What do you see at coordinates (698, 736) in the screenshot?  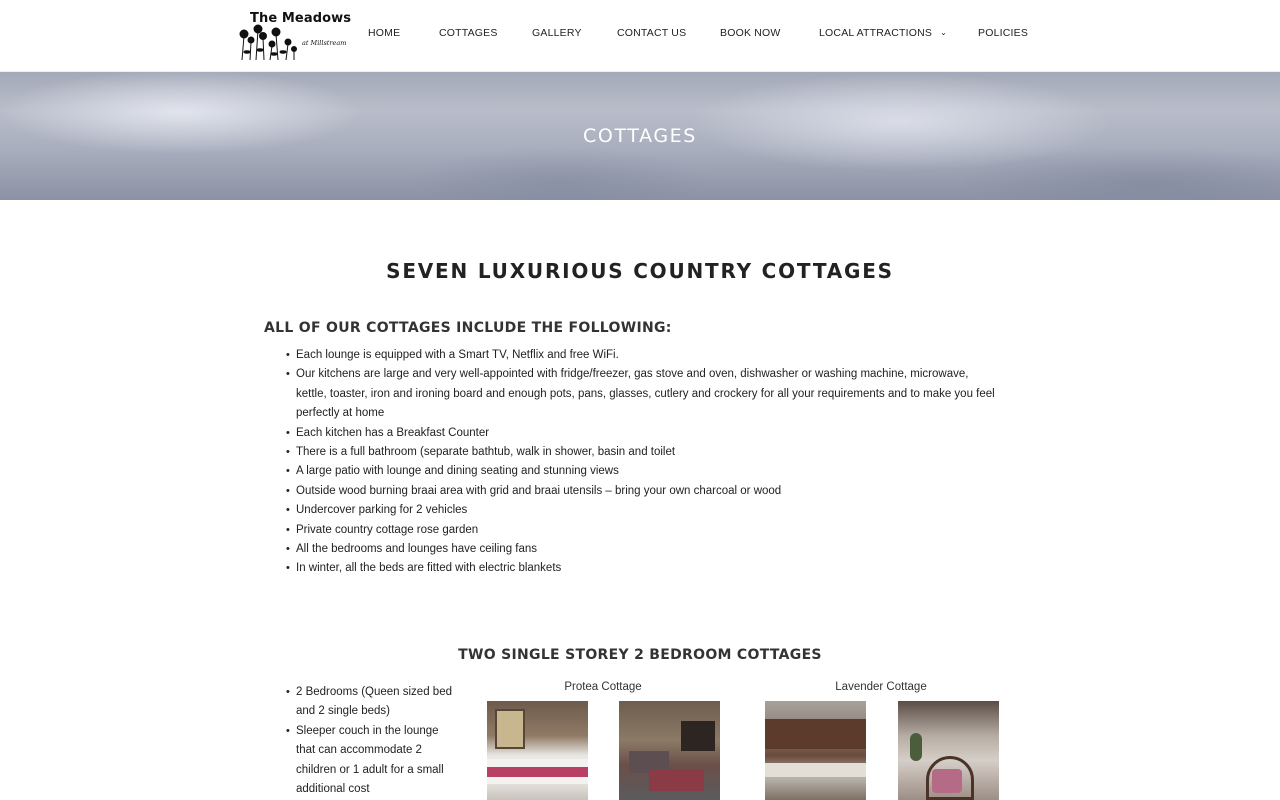 I see `tv-cabinet-shape` at bounding box center [698, 736].